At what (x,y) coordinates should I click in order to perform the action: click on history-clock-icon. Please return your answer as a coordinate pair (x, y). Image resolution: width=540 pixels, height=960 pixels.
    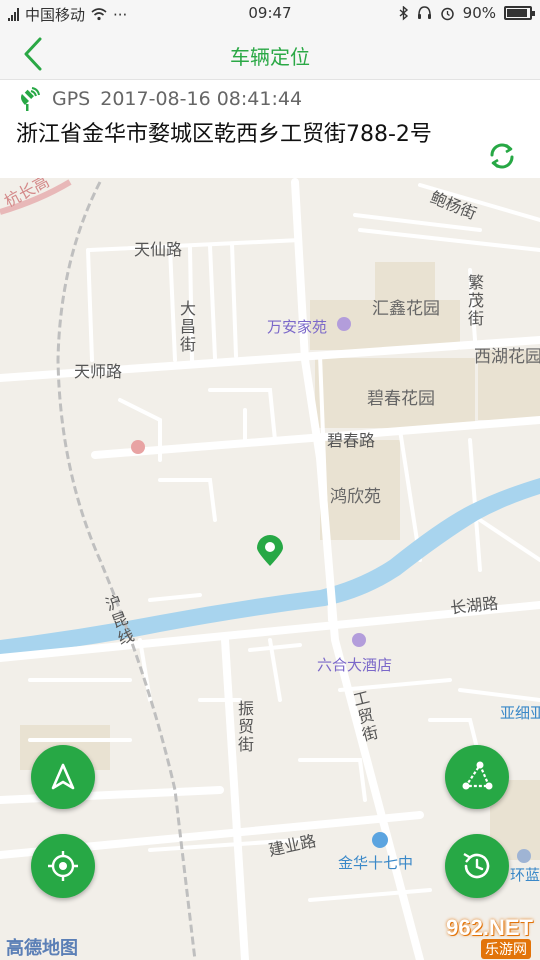
    Looking at the image, I should click on (476, 865).